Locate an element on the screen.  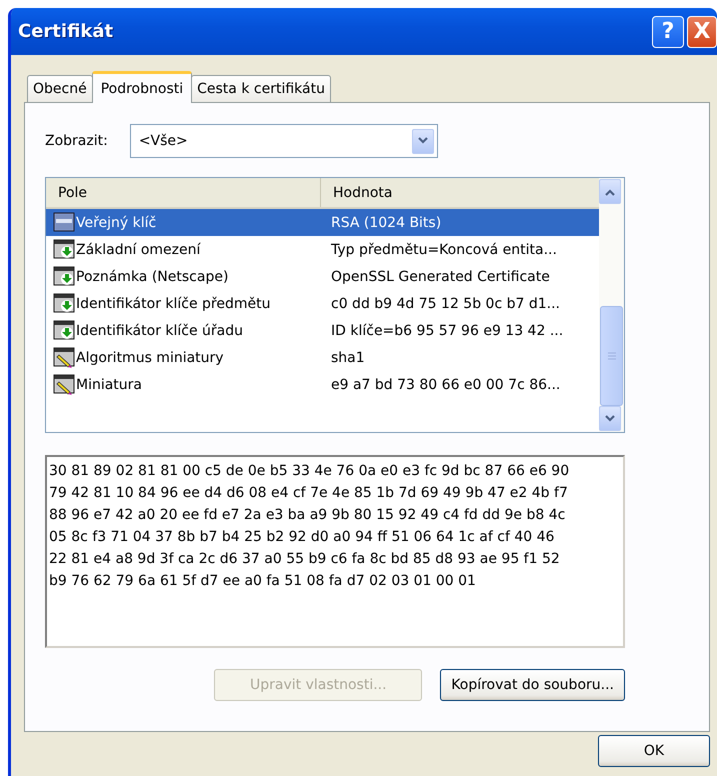
table-row: Veřejný klíč RSA (1024 Bits) is located at coordinates (322, 222).